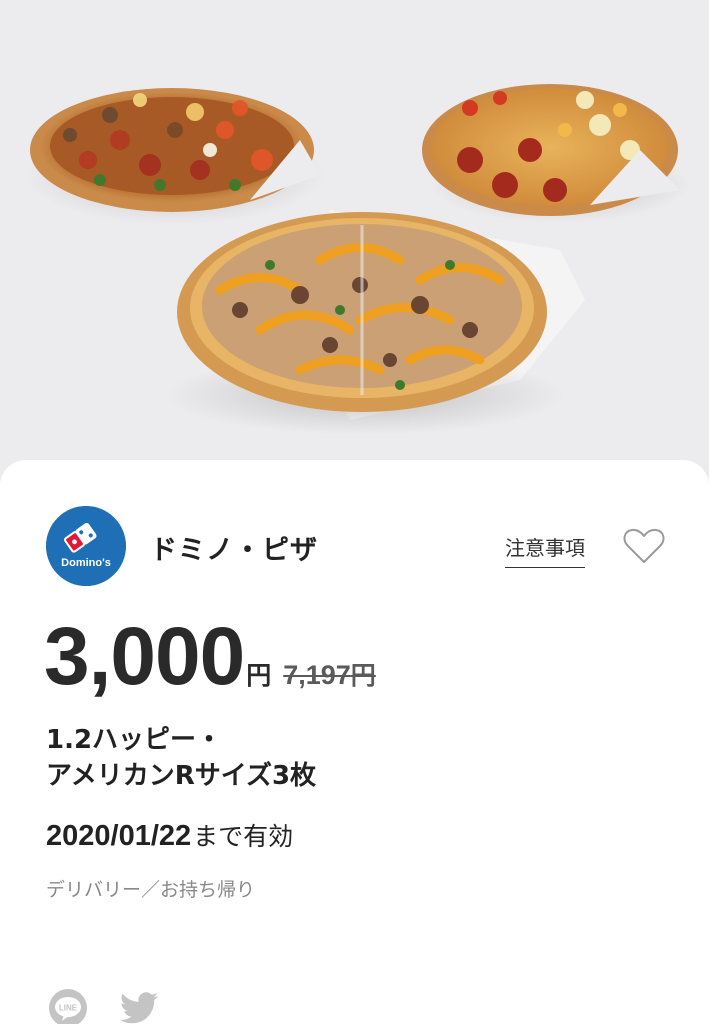 The width and height of the screenshot is (709, 1024). I want to click on share-line-button: LINE, so click(68, 1006).